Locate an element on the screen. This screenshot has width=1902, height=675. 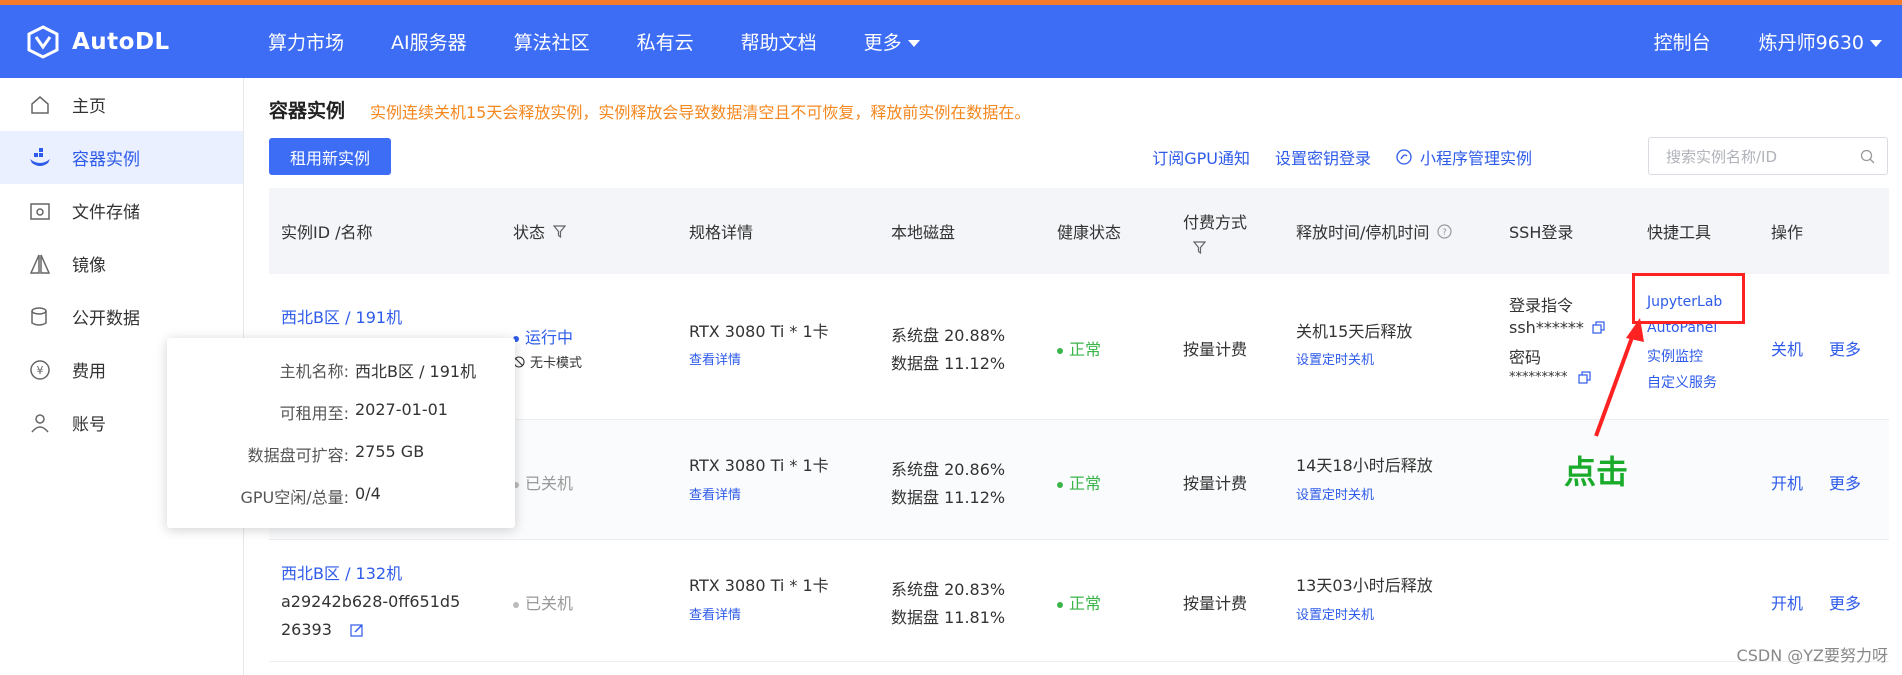
rent-new-instance-button: 租用新实例 is located at coordinates (330, 156).